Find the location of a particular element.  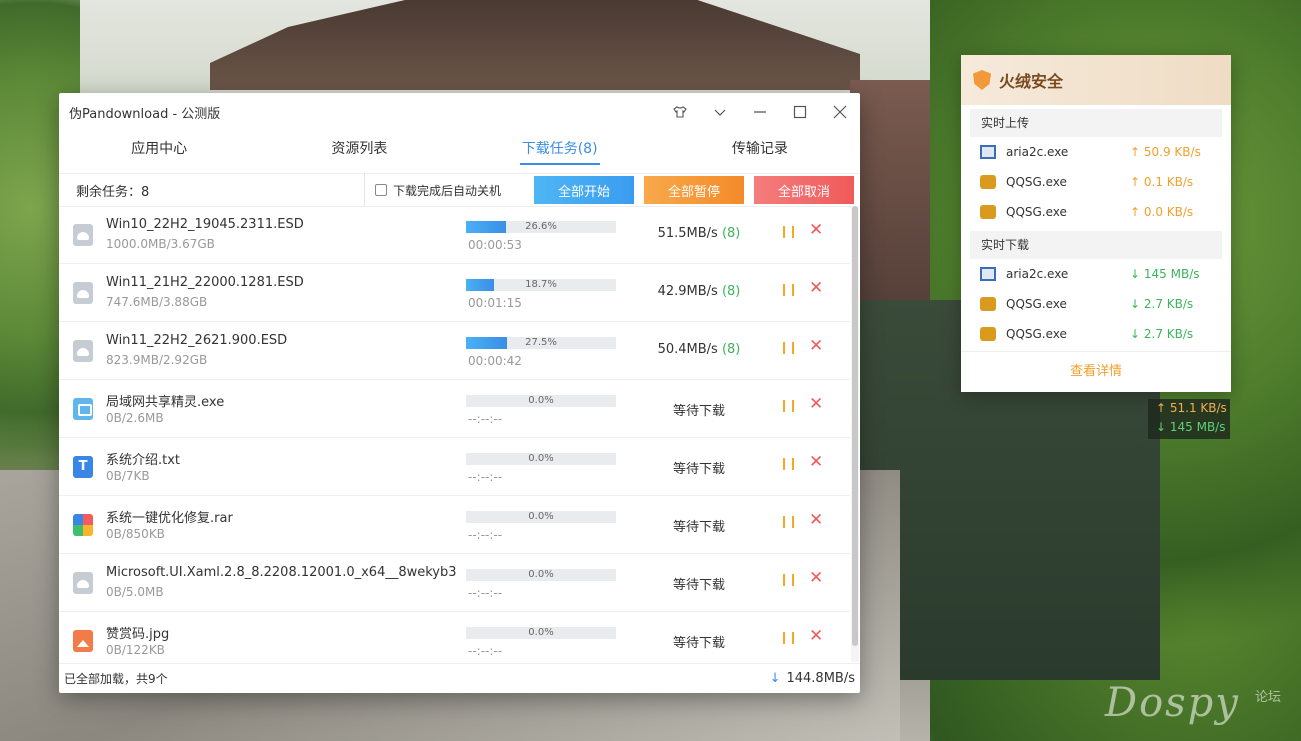

task-speed: 42.9MB/s (8) is located at coordinates (699, 291).